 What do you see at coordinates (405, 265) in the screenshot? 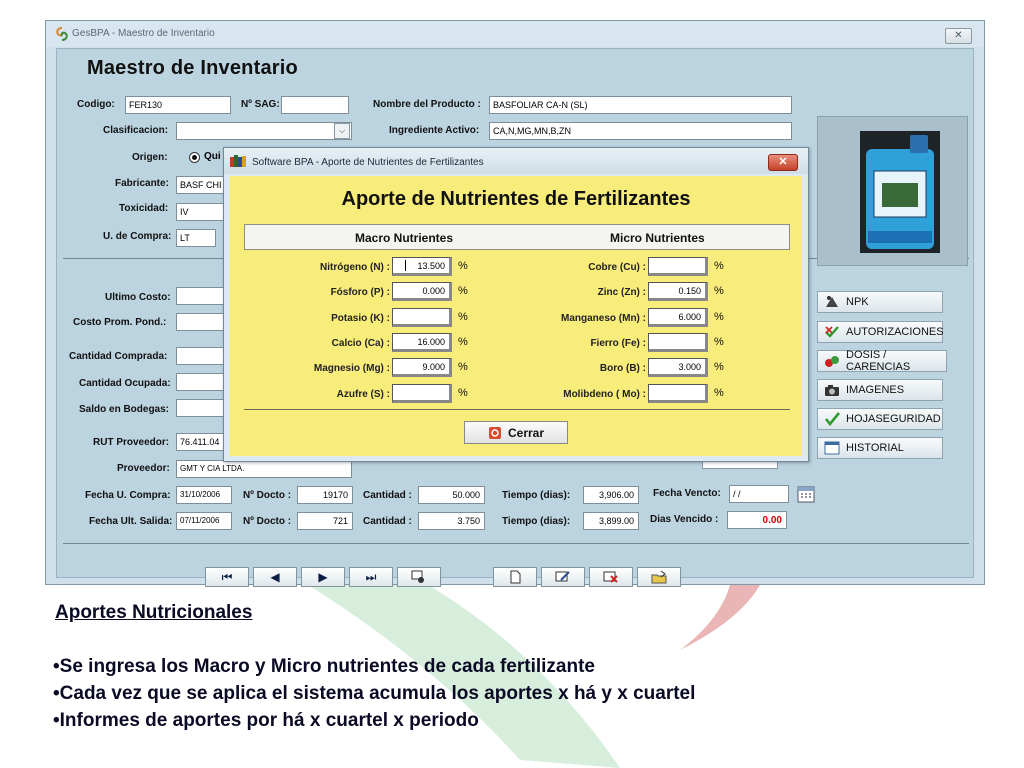
I see `text-cursor` at bounding box center [405, 265].